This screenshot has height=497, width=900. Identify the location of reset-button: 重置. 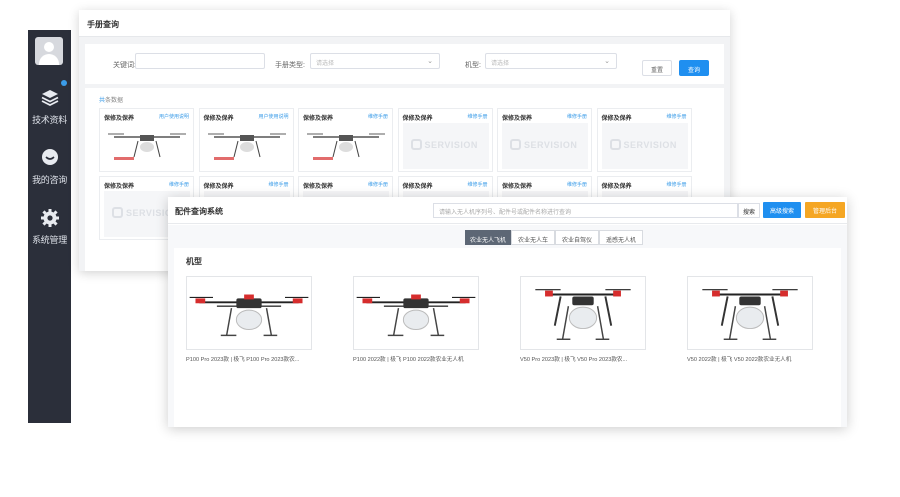
(657, 68).